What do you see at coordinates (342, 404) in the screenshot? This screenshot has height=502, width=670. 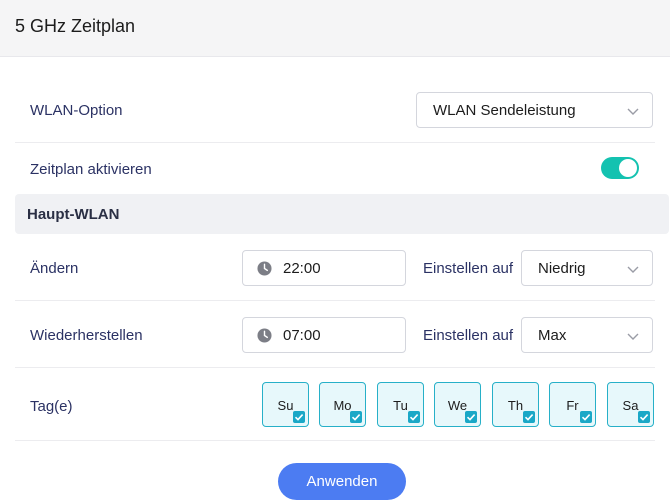 I see `day-toggle-mo: Mo` at bounding box center [342, 404].